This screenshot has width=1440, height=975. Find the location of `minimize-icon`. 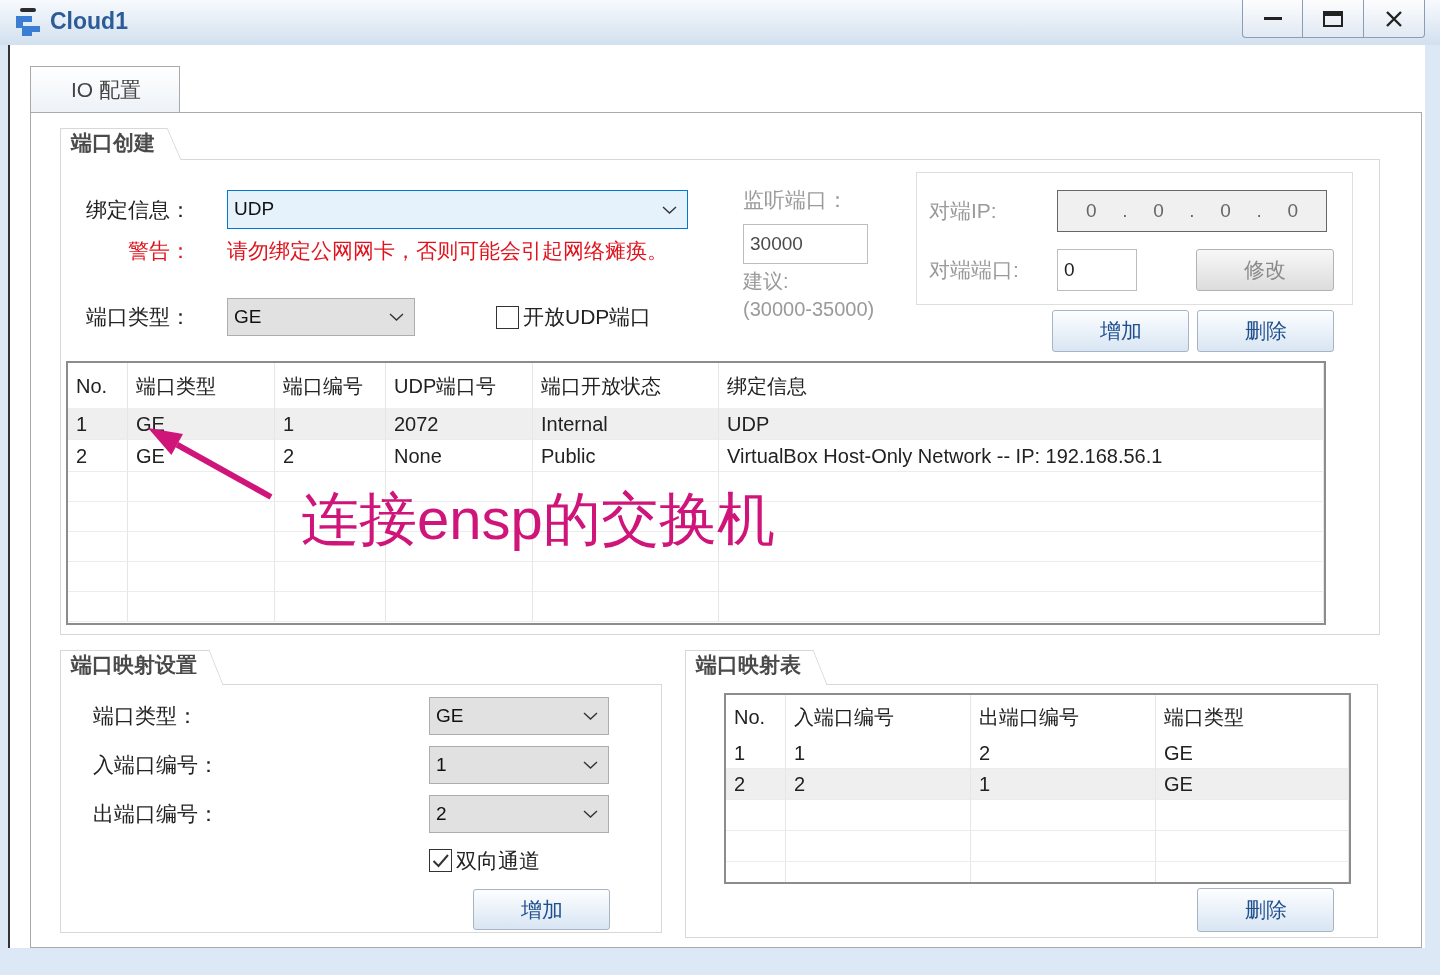

minimize-icon is located at coordinates (1272, 18).